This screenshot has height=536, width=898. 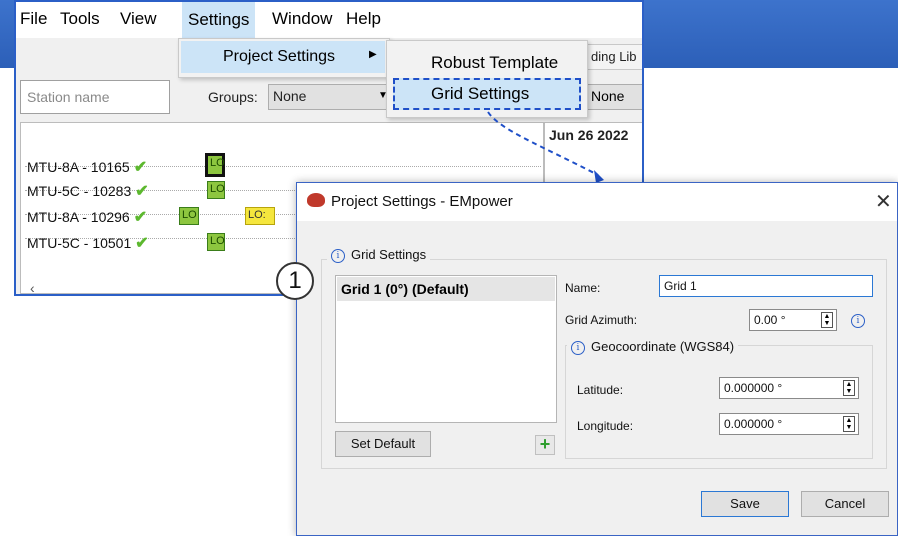 What do you see at coordinates (663, 346) in the screenshot?
I see `geo-title-text: Geocoordinate (WGS84)` at bounding box center [663, 346].